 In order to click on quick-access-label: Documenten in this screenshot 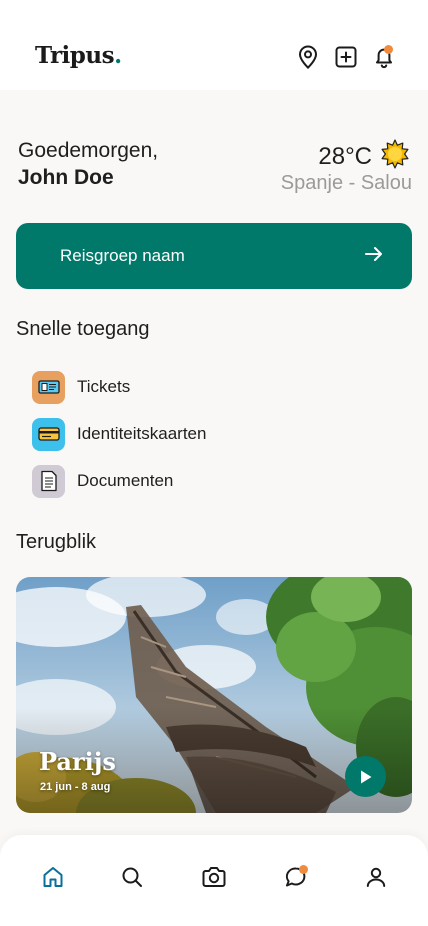, I will do `click(125, 480)`.